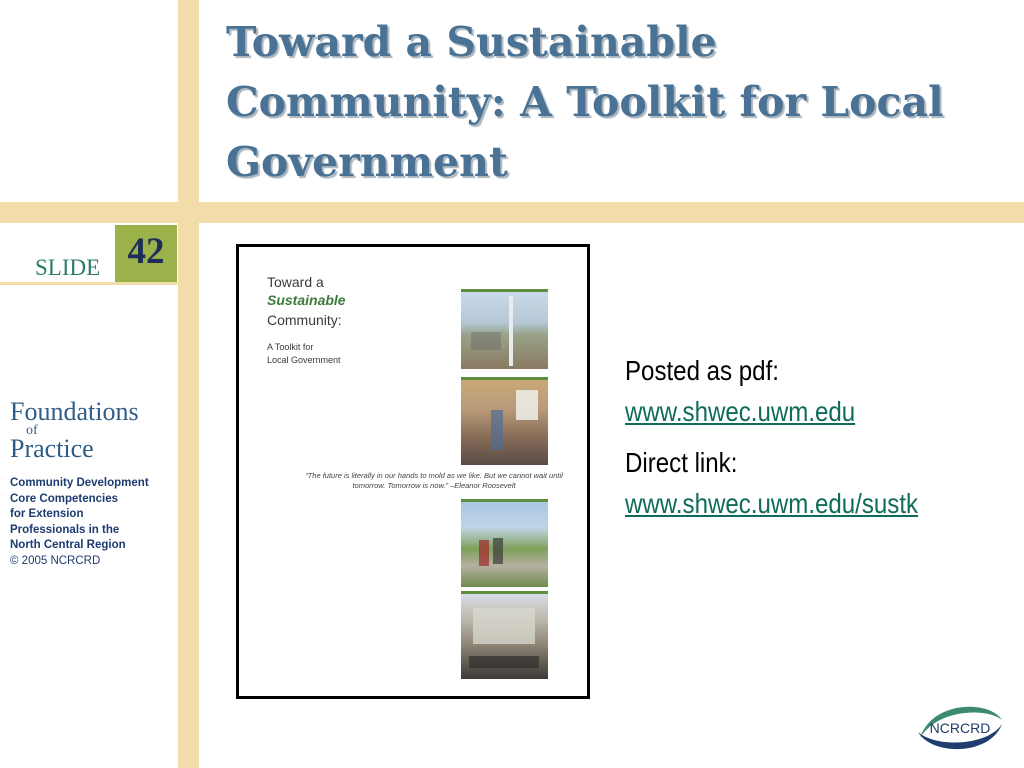 This screenshot has height=768, width=1024. What do you see at coordinates (47, 514) in the screenshot?
I see `org-line: for Extension` at bounding box center [47, 514].